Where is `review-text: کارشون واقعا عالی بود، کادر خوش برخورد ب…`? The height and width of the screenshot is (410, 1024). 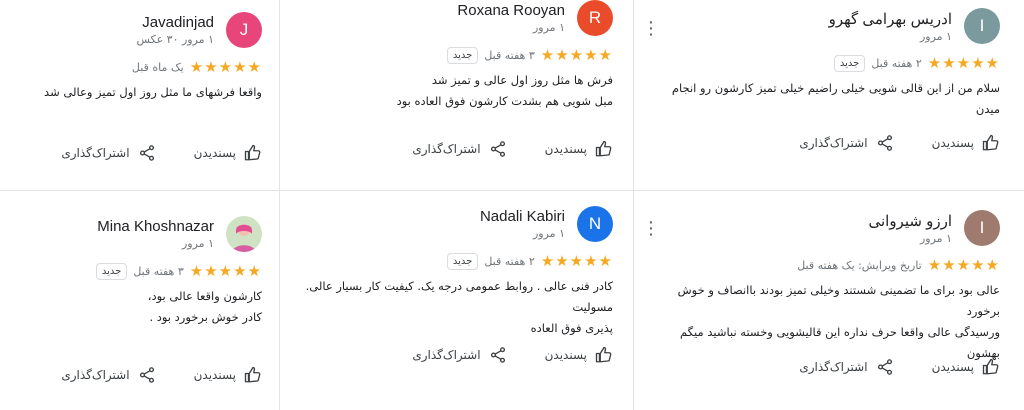 review-text: کارشون واقعا عالی بود، کادر خوش برخورد ب… is located at coordinates (204, 306).